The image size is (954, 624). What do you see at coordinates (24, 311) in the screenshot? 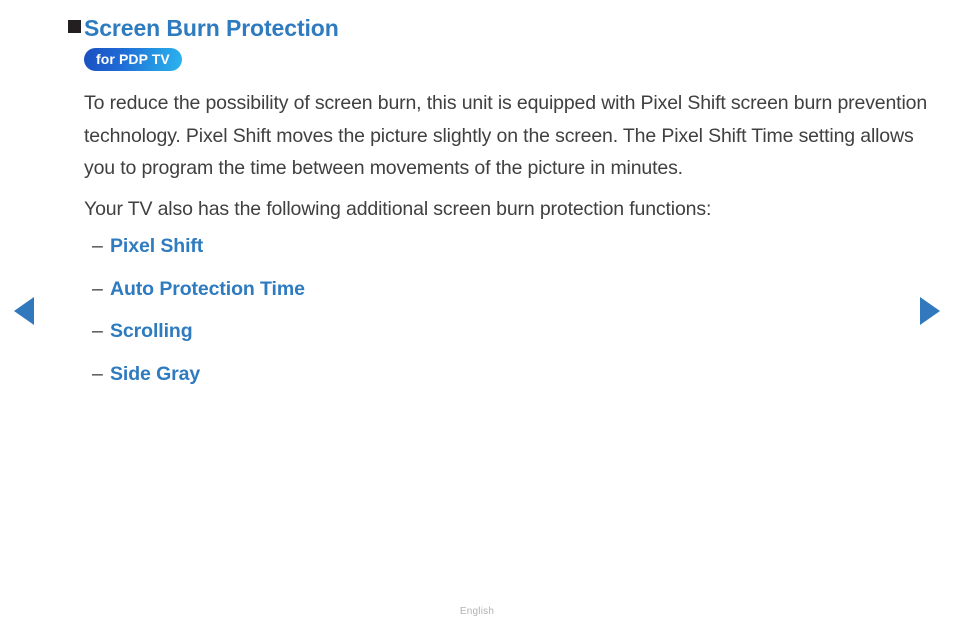
I see `previous-page-arrow-icon` at bounding box center [24, 311].